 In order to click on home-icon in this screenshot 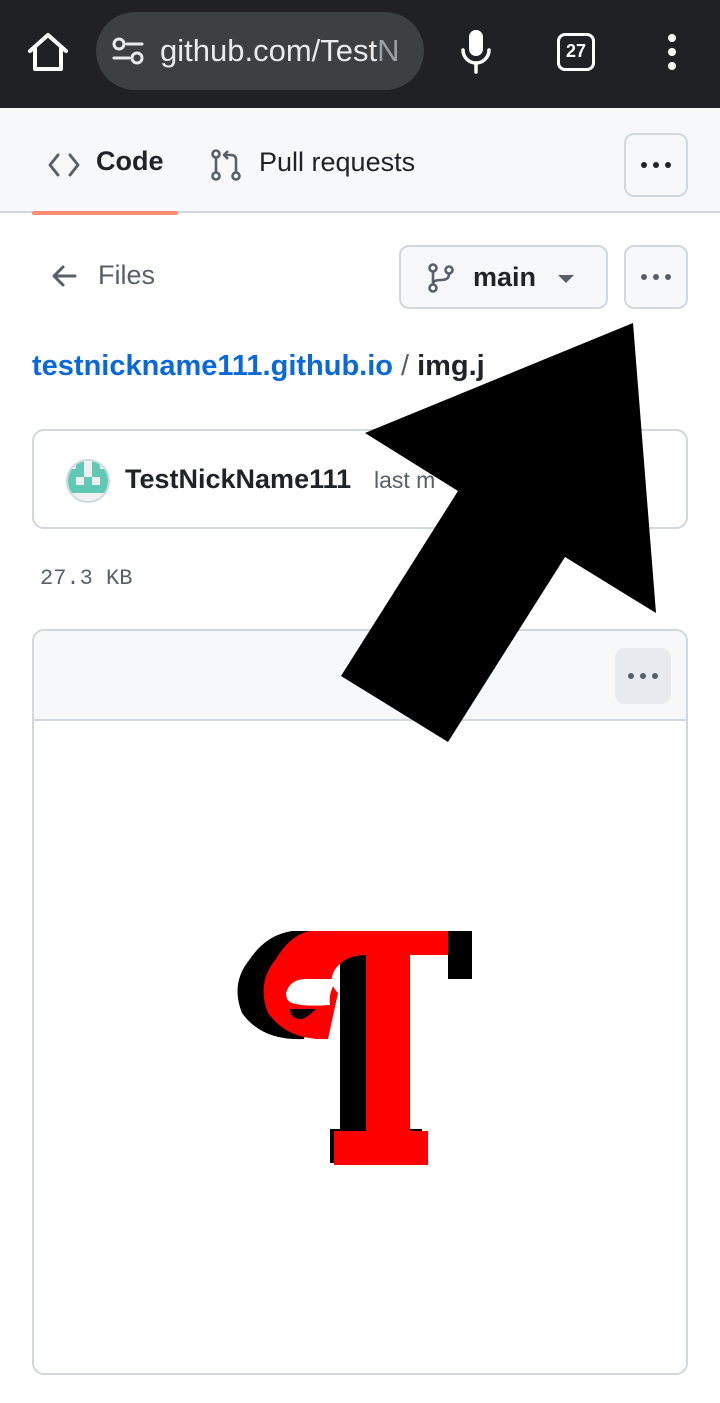, I will do `click(48, 52)`.